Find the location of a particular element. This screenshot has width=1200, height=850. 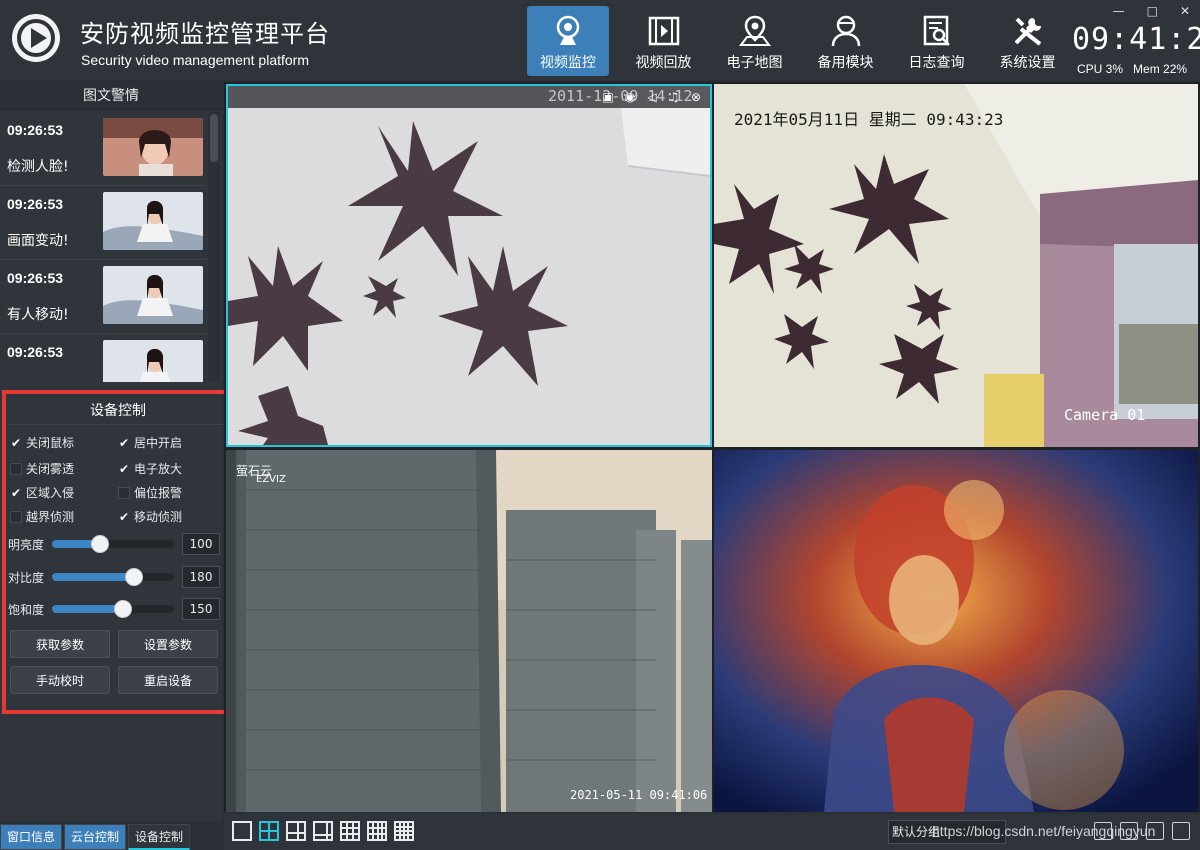

checkbox-disable-mouse: ✔ 关闭鼠标 is located at coordinates (42, 442).